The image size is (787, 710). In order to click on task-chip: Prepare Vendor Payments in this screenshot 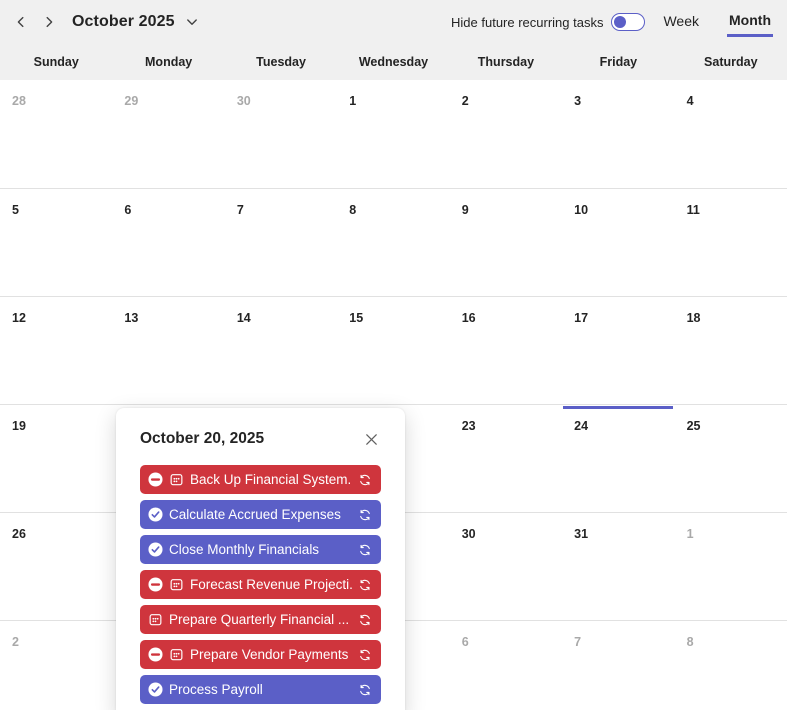, I will do `click(260, 654)`.